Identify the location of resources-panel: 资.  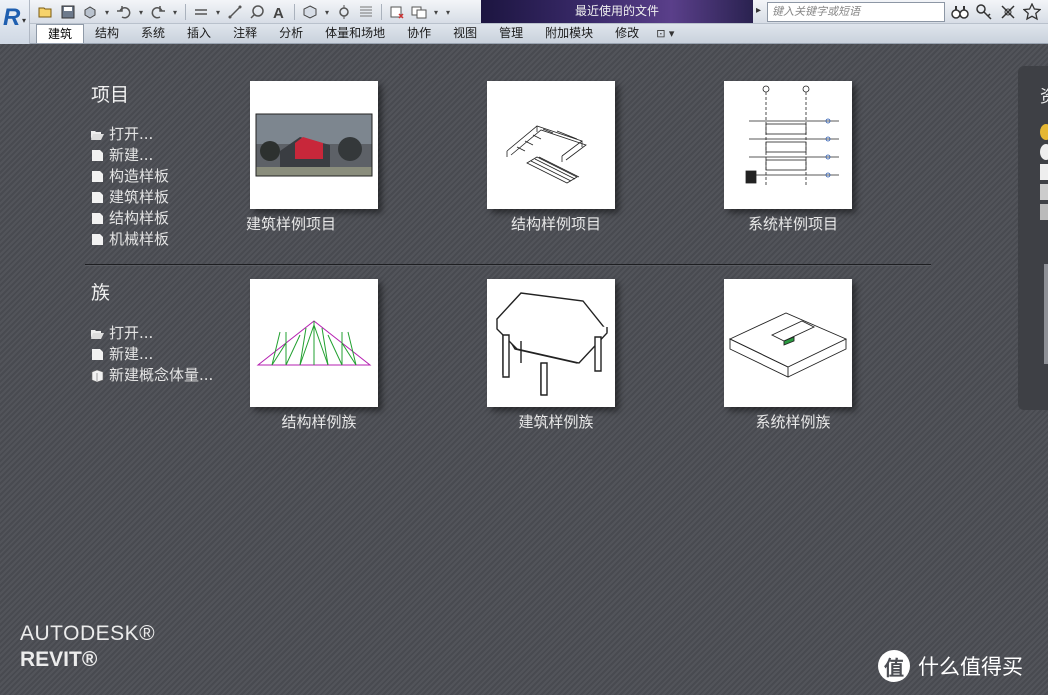
(1033, 238).